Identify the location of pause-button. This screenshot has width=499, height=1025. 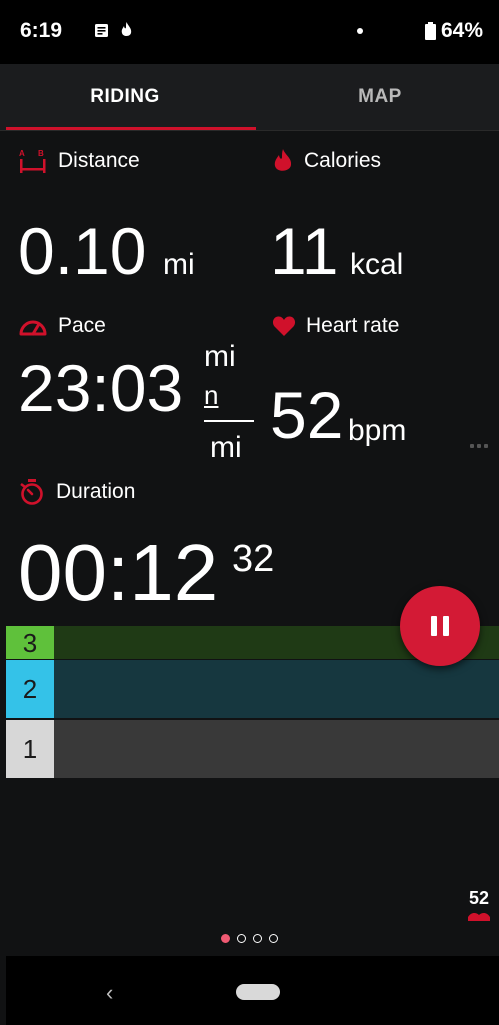
(440, 626).